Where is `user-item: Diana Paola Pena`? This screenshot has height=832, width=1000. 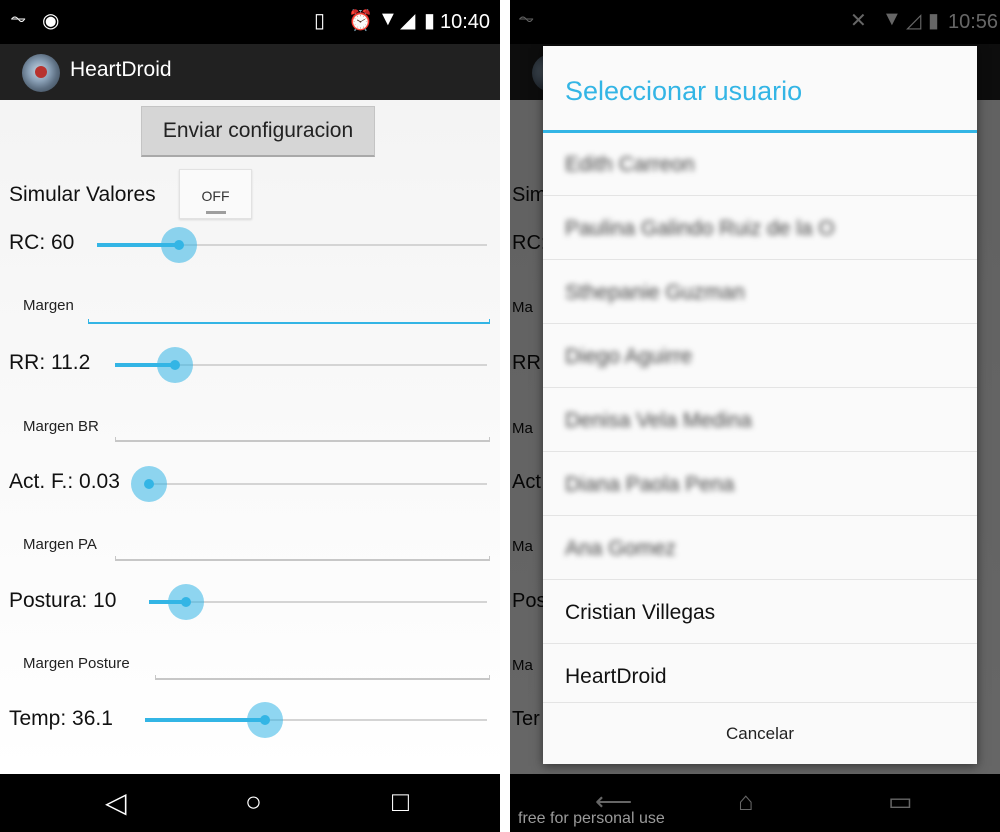 user-item: Diana Paola Pena is located at coordinates (760, 484).